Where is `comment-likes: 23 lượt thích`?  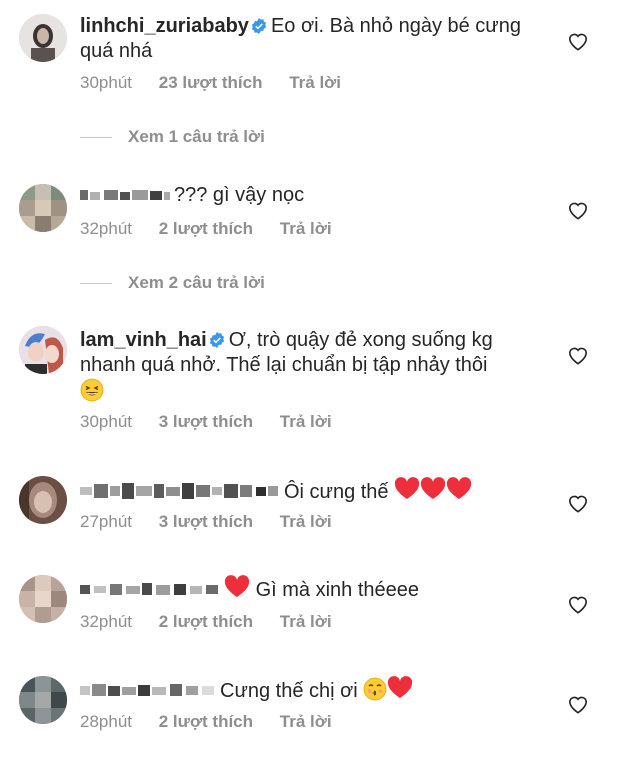
comment-likes: 23 lượt thích is located at coordinates (211, 82).